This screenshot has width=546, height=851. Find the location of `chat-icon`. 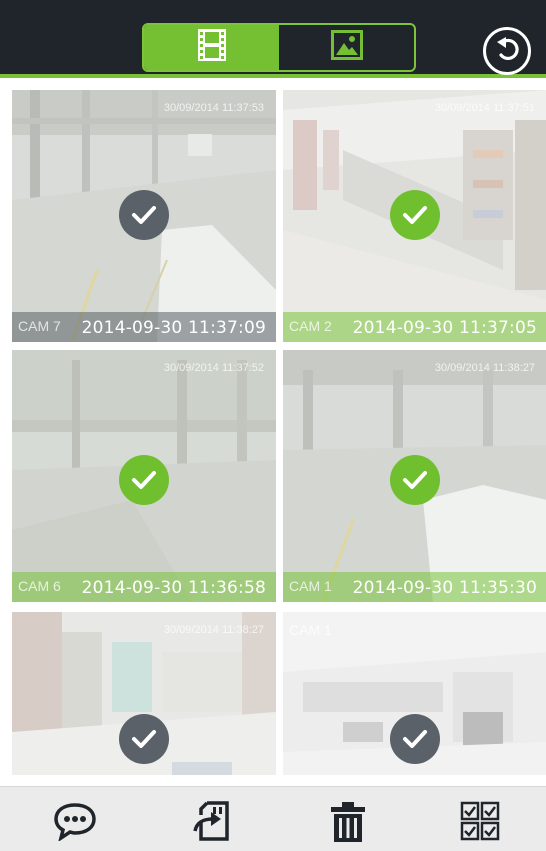

chat-icon is located at coordinates (75, 823).